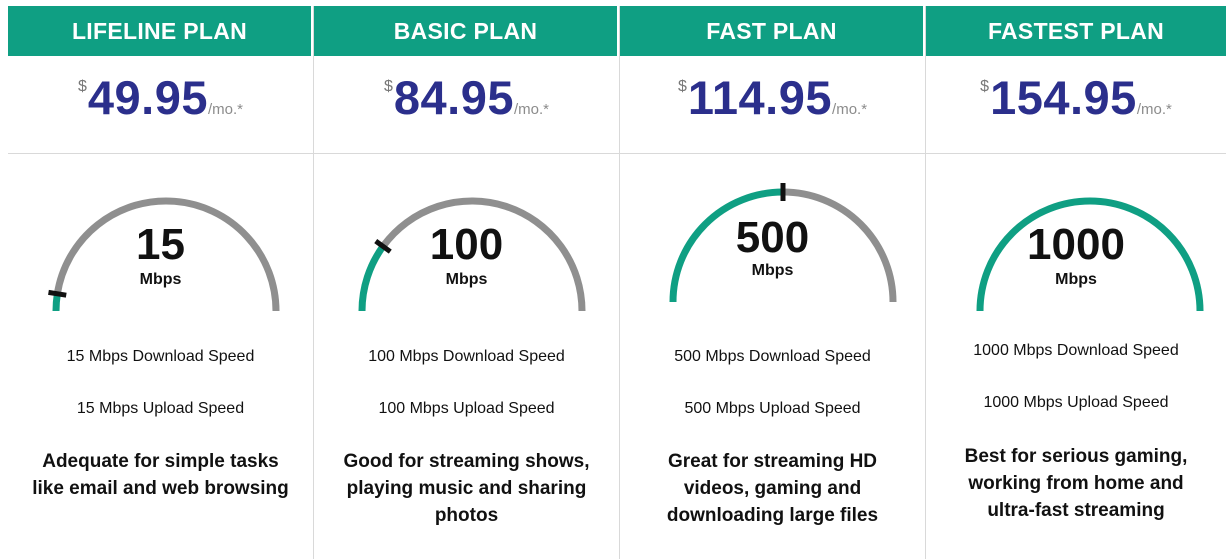 The image size is (1226, 559). What do you see at coordinates (466, 244) in the screenshot?
I see `gauge-speed-value: 100` at bounding box center [466, 244].